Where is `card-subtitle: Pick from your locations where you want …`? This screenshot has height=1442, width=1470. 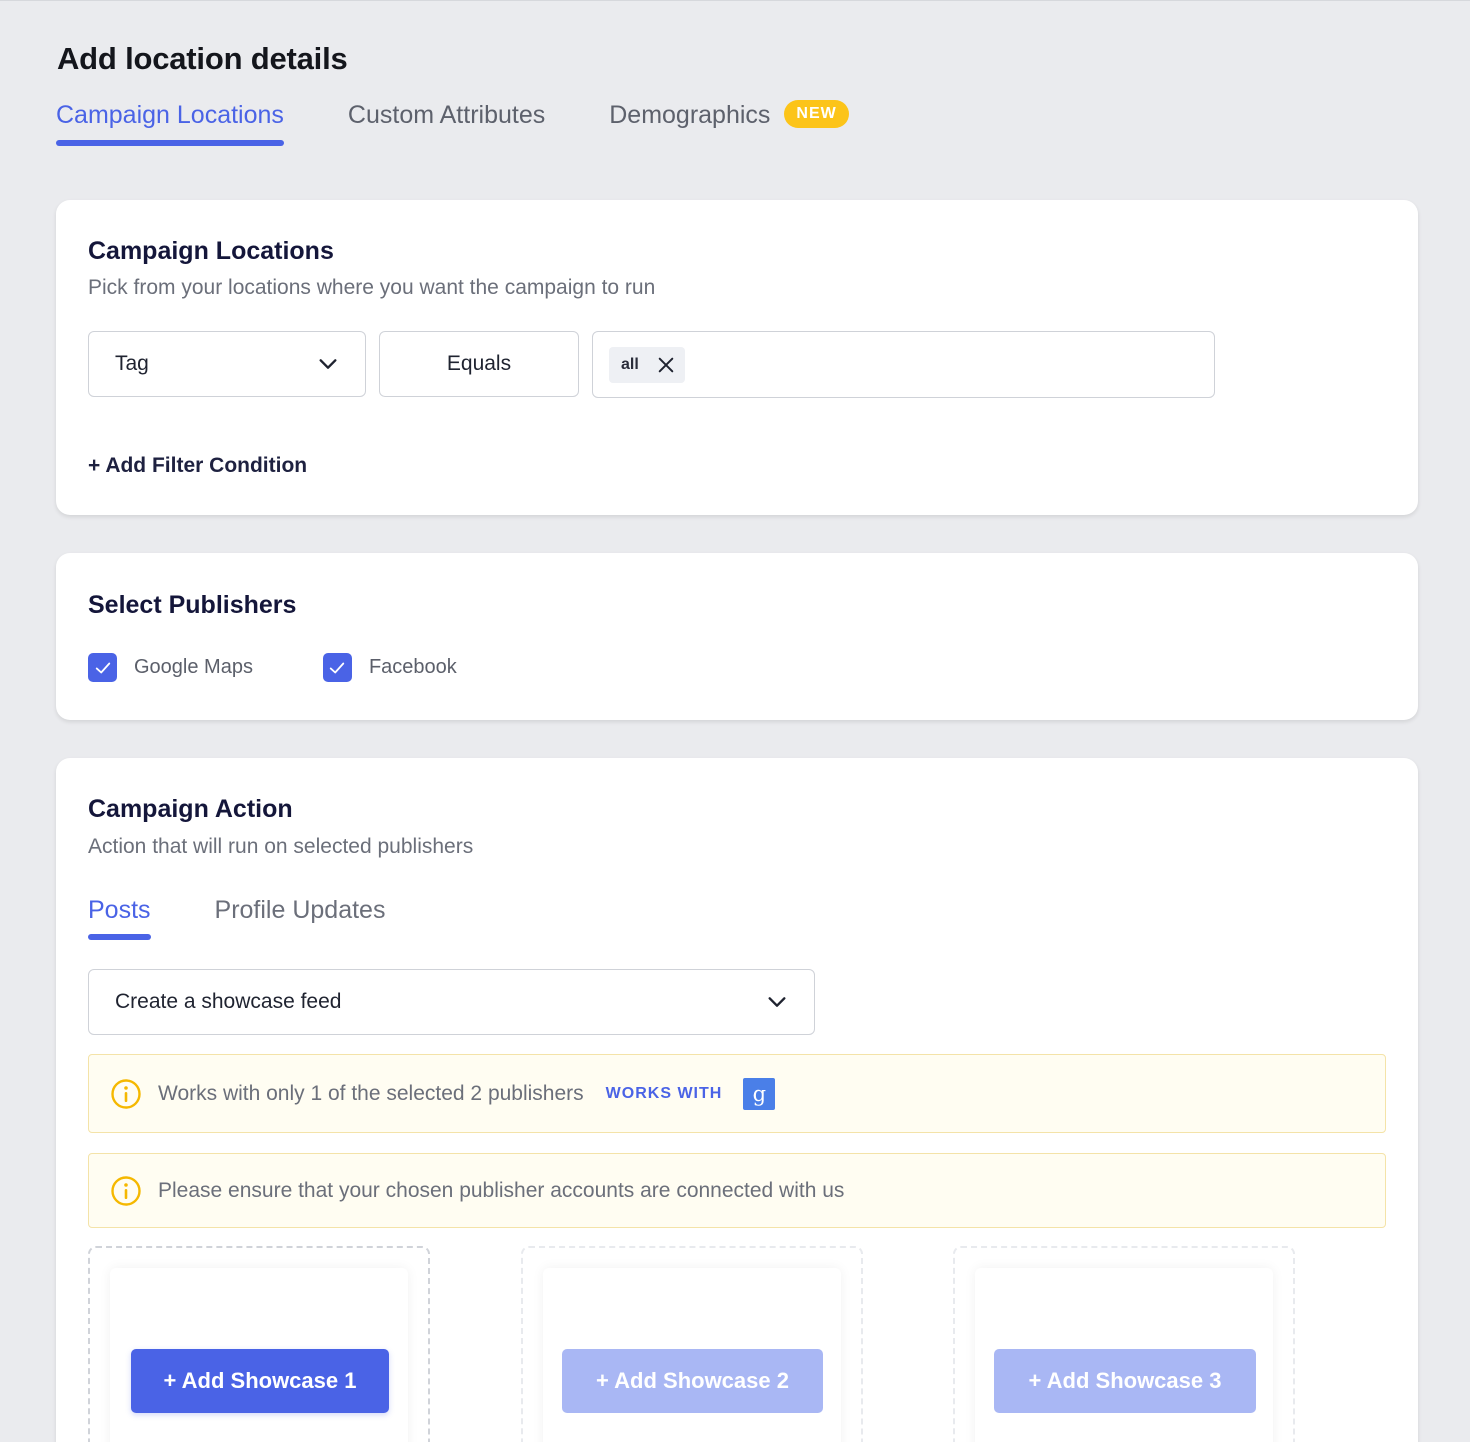
card-subtitle: Pick from your locations where you want … is located at coordinates (372, 287).